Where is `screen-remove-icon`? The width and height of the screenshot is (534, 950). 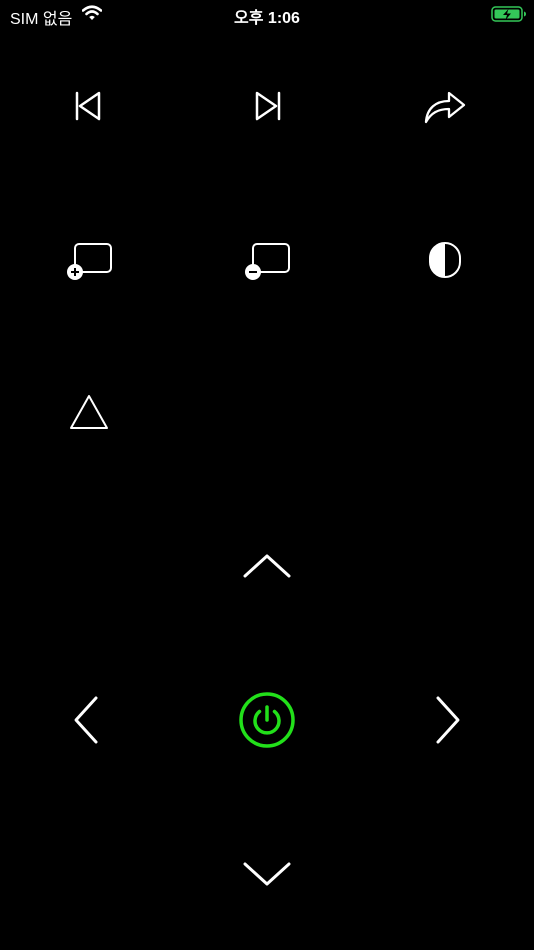 screen-remove-icon is located at coordinates (267, 260).